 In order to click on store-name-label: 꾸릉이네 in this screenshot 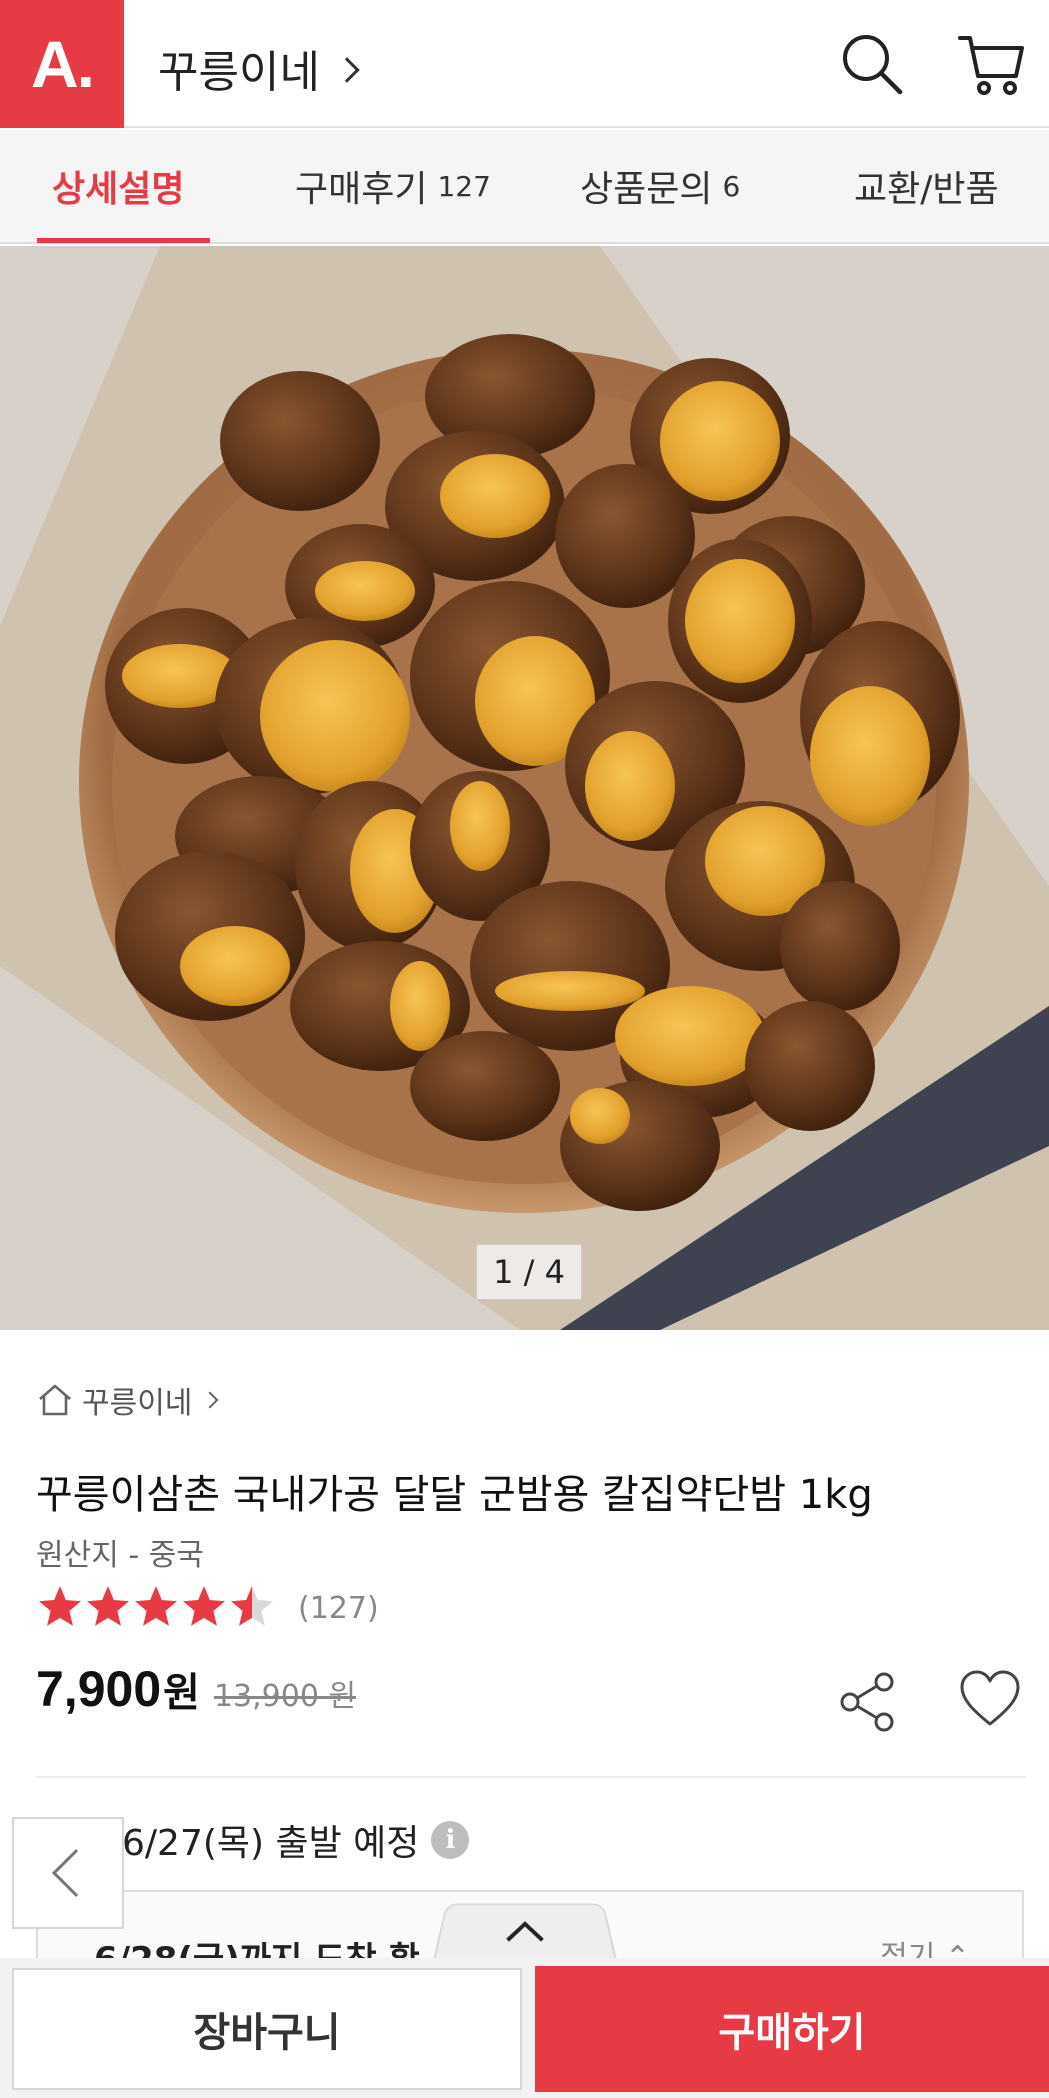, I will do `click(239, 72)`.